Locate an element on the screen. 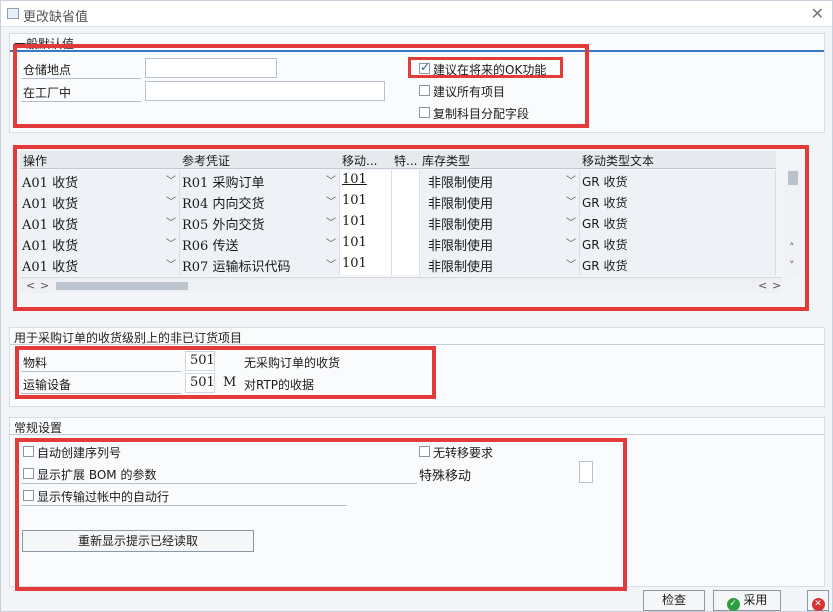  label-underline is located at coordinates (184, 505).